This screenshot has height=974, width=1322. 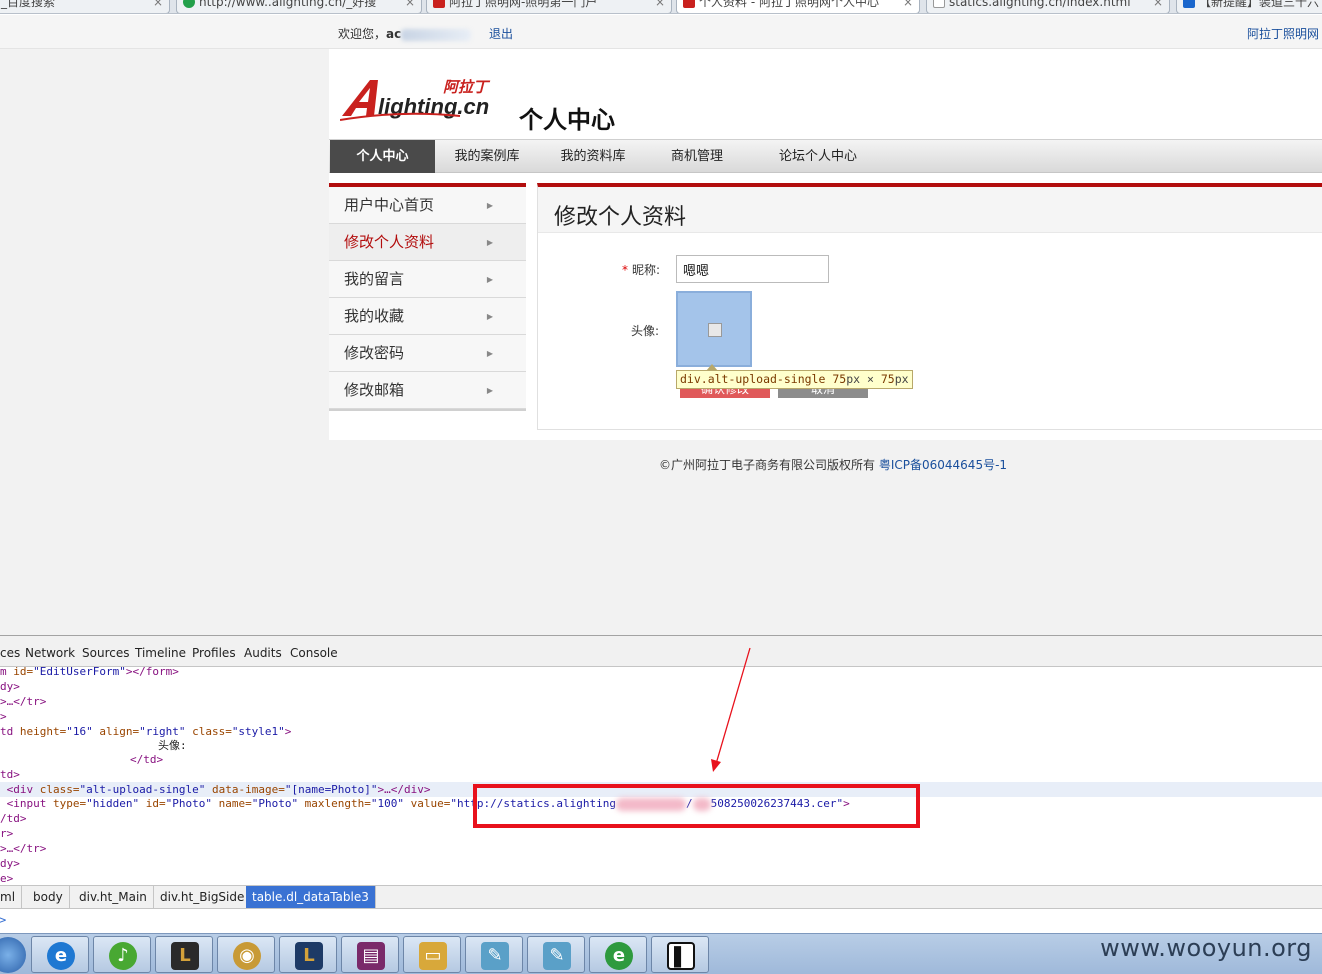 I want to click on sidemenu-change-password: 修改密码 ▶, so click(x=427, y=353).